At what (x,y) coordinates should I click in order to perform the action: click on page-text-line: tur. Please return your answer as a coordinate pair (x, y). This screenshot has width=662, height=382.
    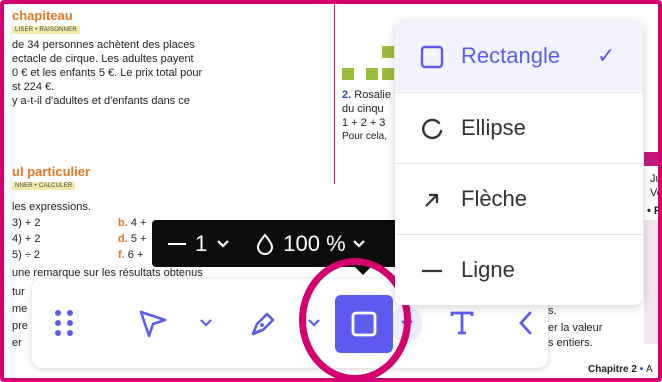
    Looking at the image, I should click on (18, 292).